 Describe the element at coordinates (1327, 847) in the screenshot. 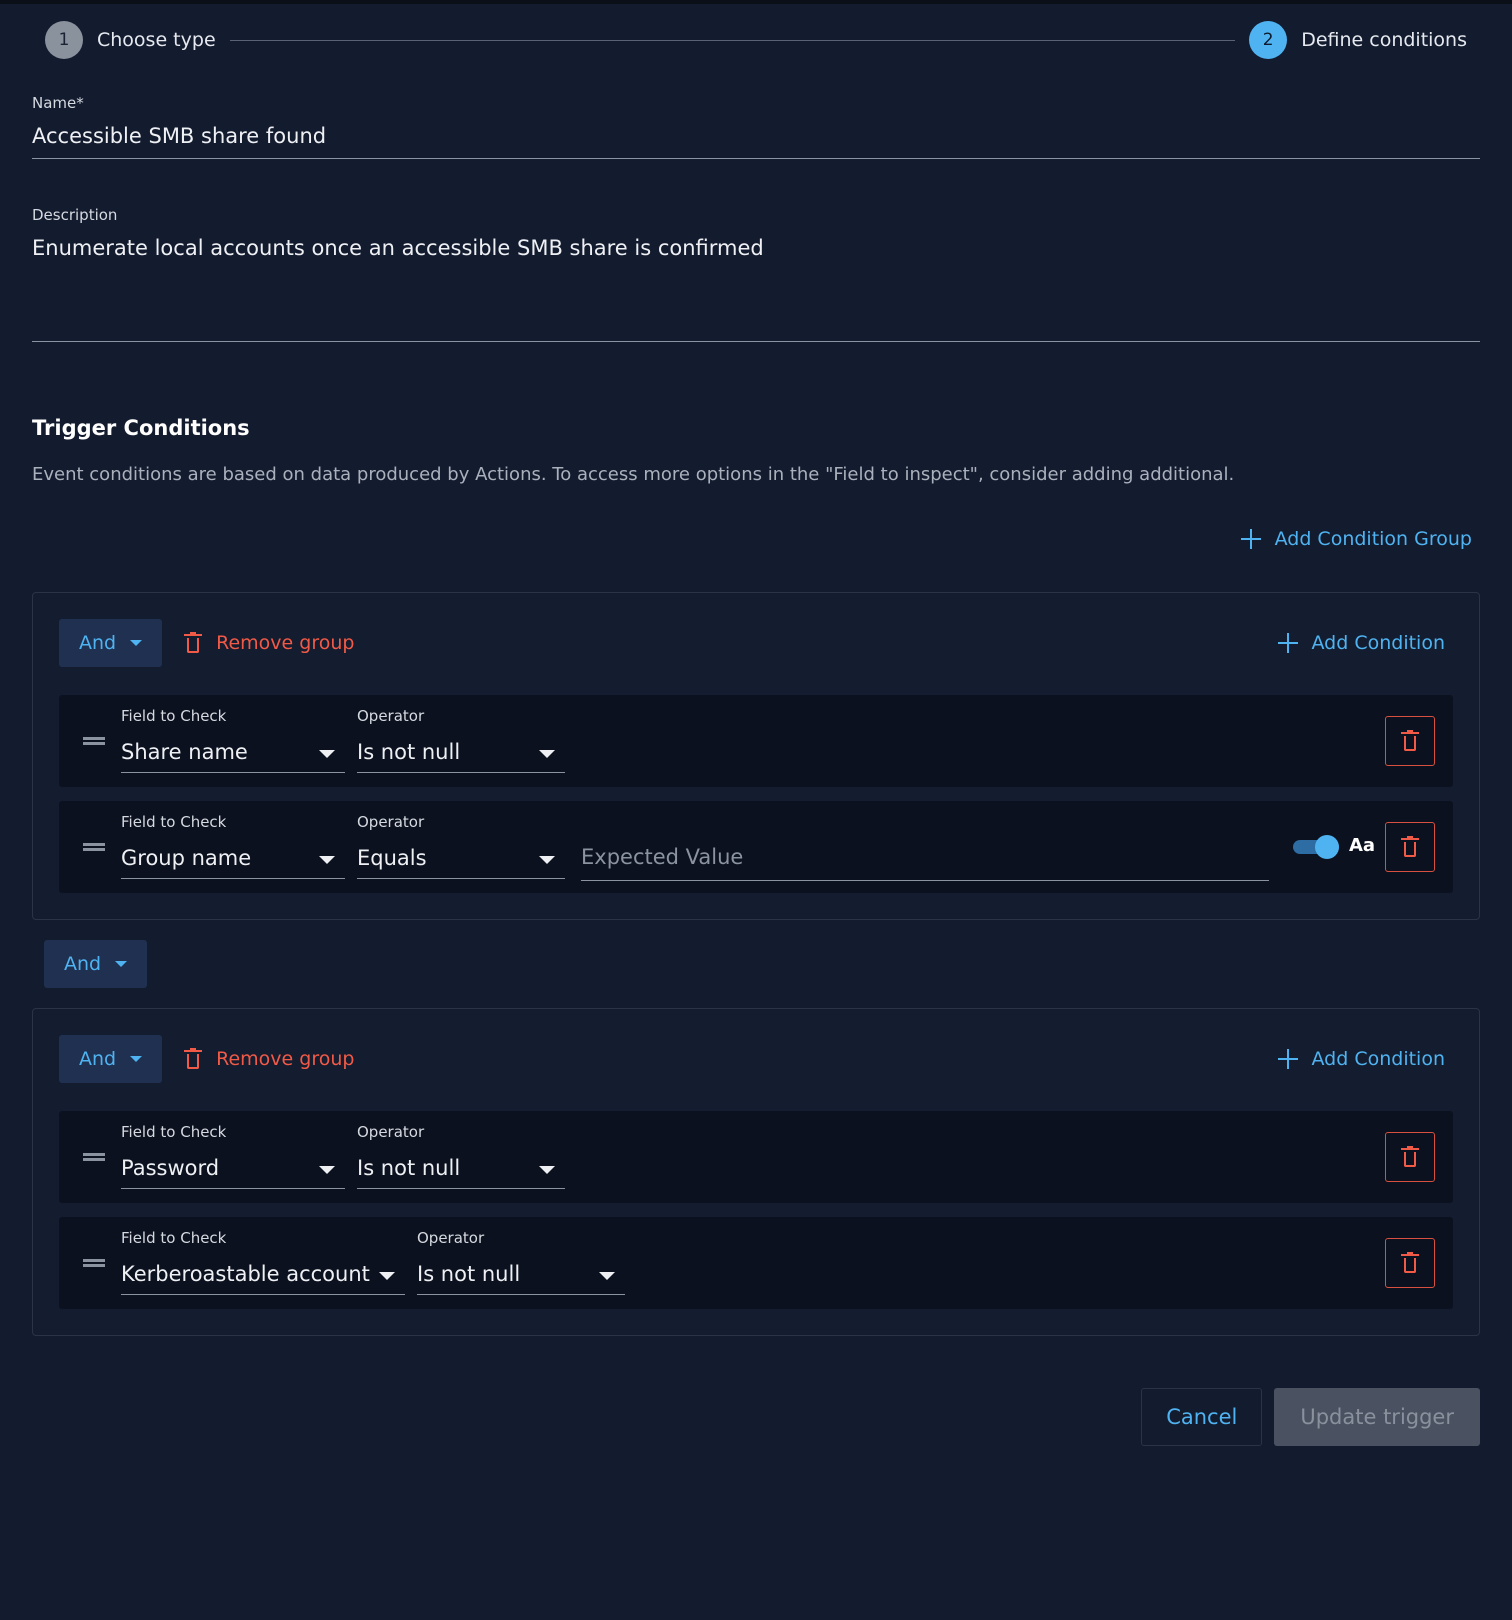

I see `toggle-knob` at that location.